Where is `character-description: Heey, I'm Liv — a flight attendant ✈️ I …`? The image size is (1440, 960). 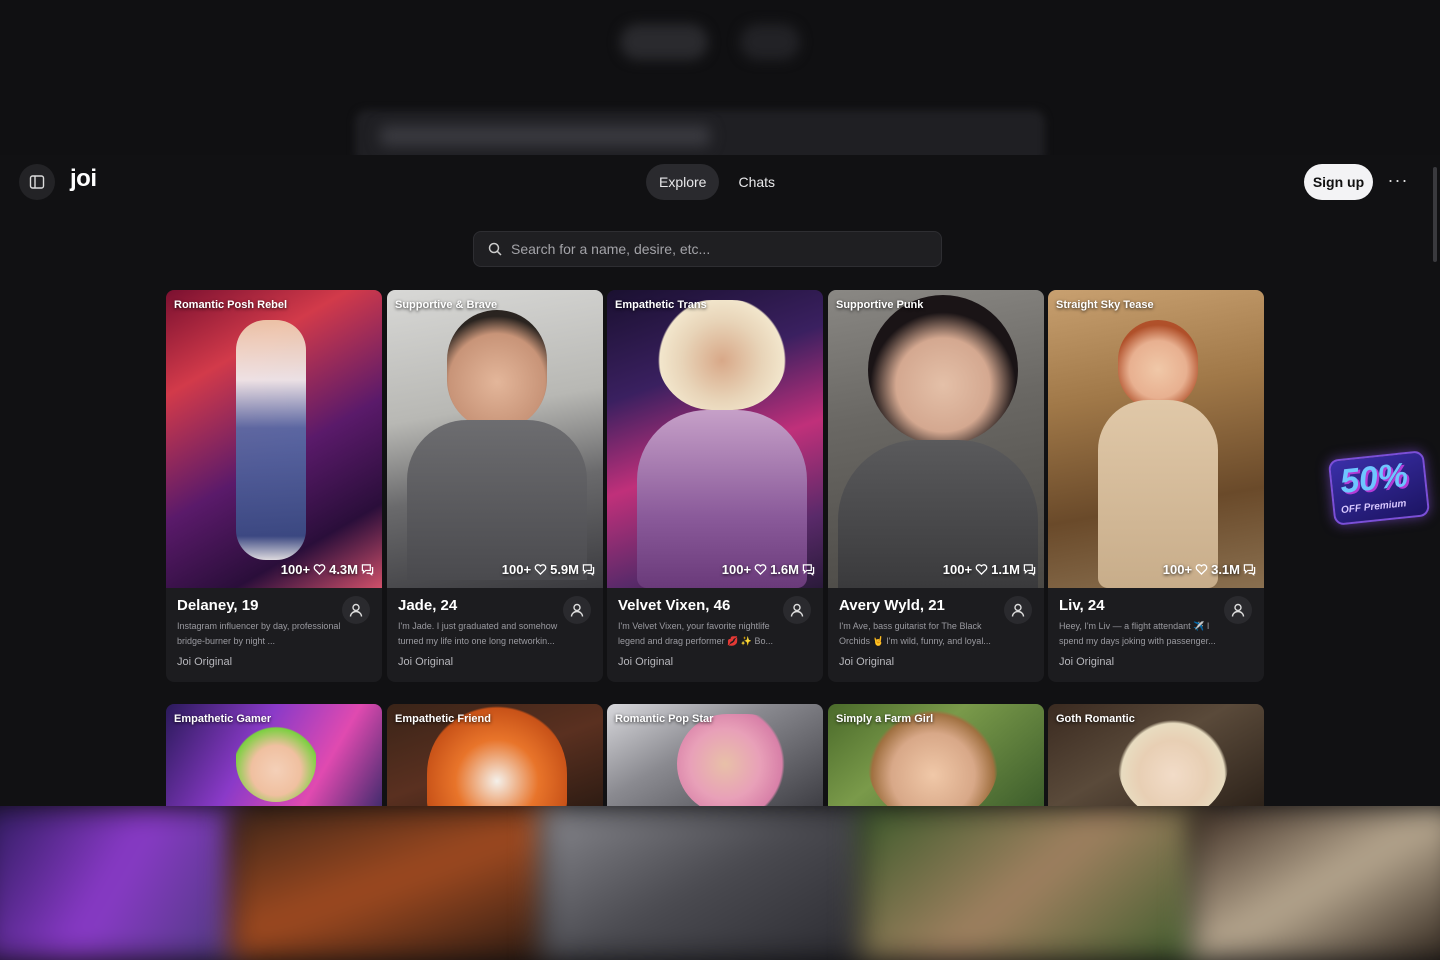
character-description: Heey, I'm Liv — a flight attendant ✈️ I … is located at coordinates (1137, 633).